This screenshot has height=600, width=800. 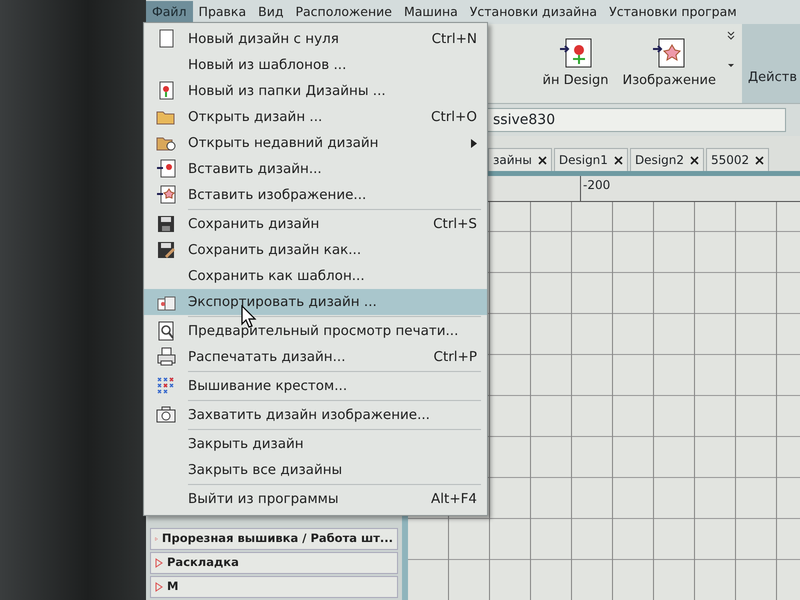 I want to click on menu-bar-item: Правка, so click(x=222, y=12).